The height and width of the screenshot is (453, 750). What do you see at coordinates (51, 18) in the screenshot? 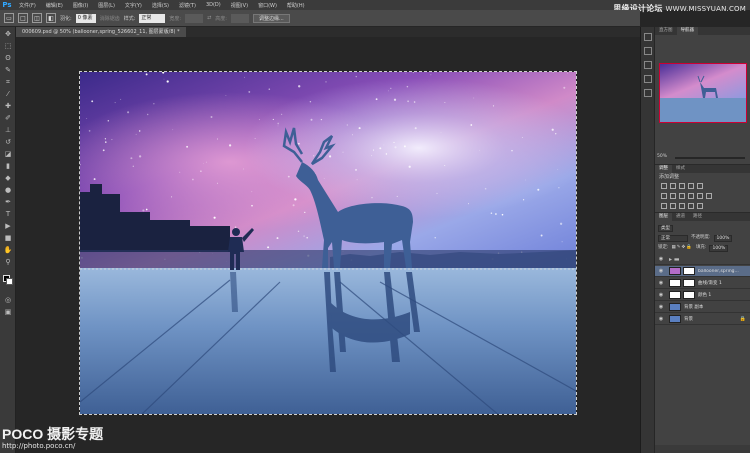
I see `subtract-selection-icon: ◧` at bounding box center [51, 18].